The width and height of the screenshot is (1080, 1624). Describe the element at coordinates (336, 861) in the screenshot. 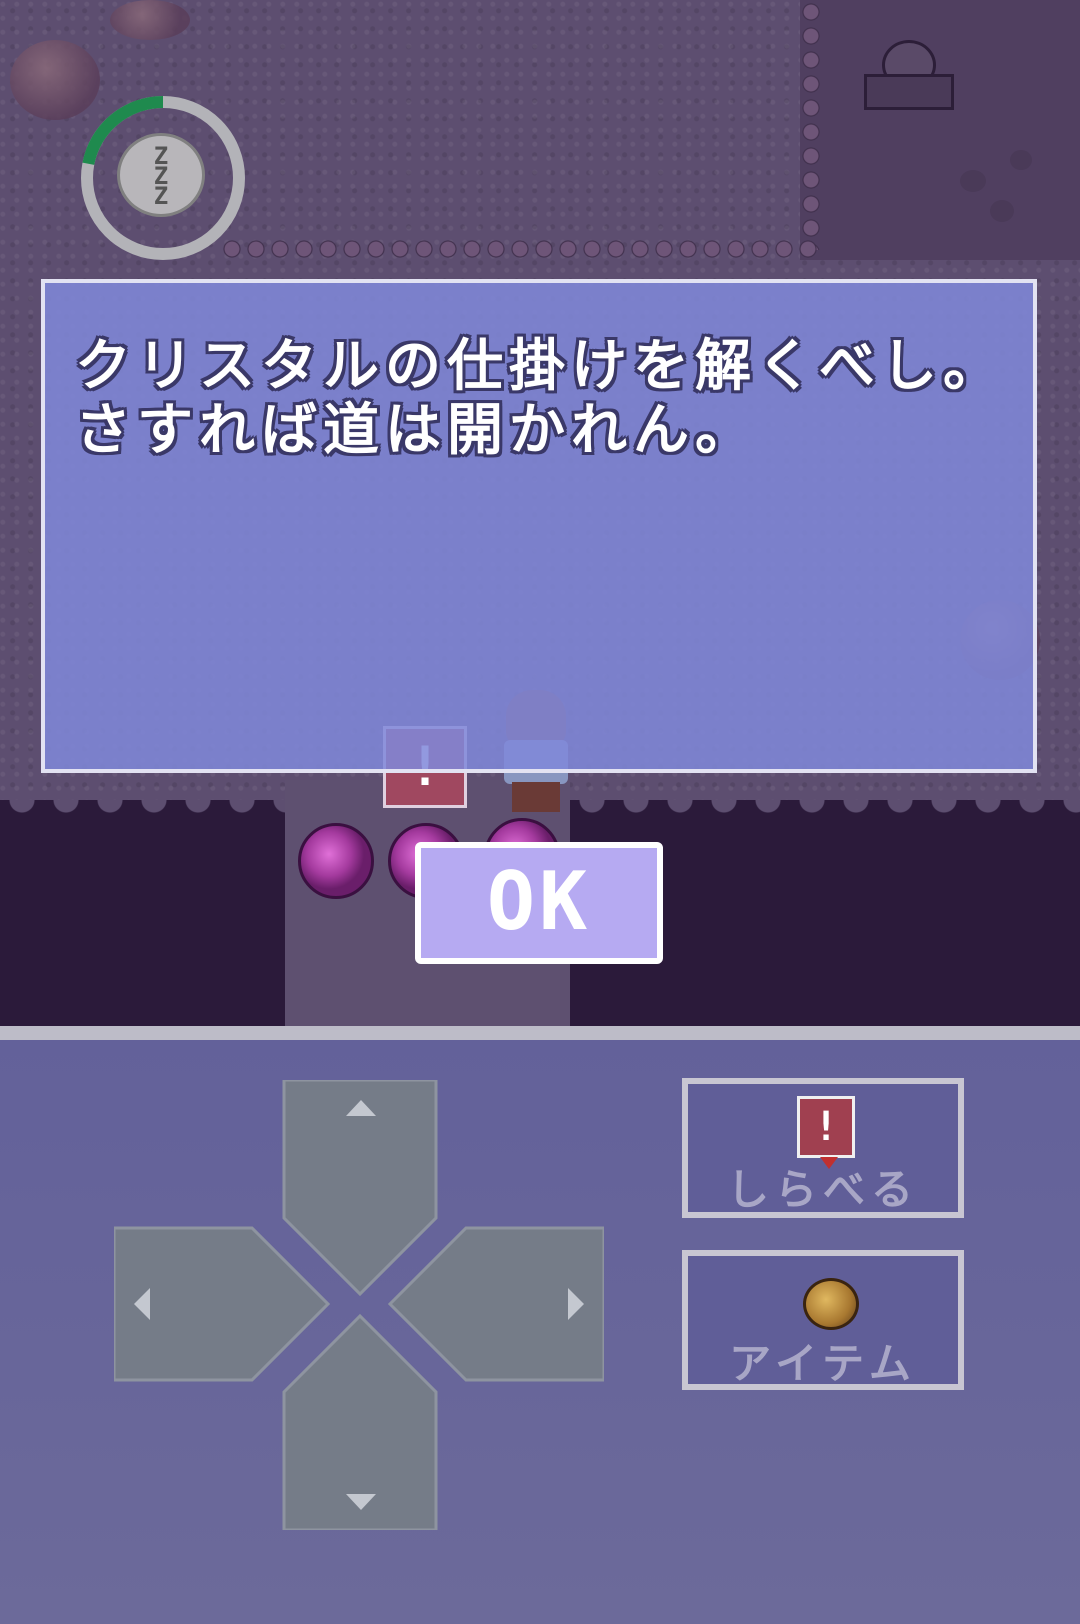

I see `crystal-orb` at that location.